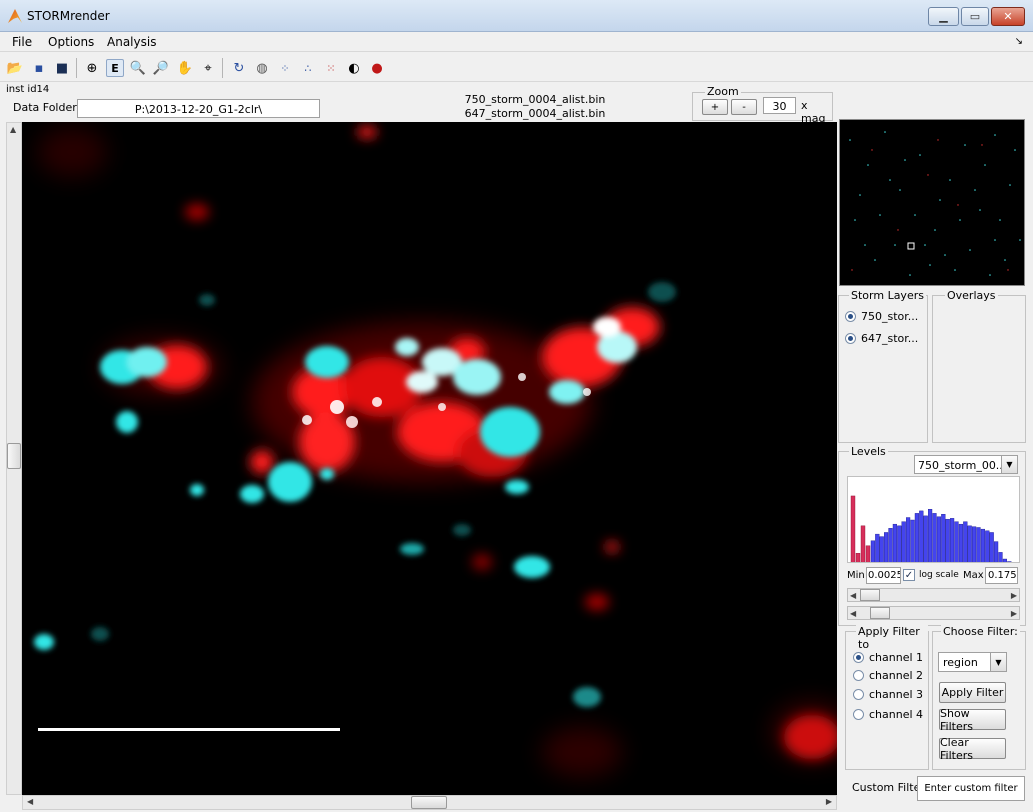  I want to click on close-button: ✕, so click(1008, 16).